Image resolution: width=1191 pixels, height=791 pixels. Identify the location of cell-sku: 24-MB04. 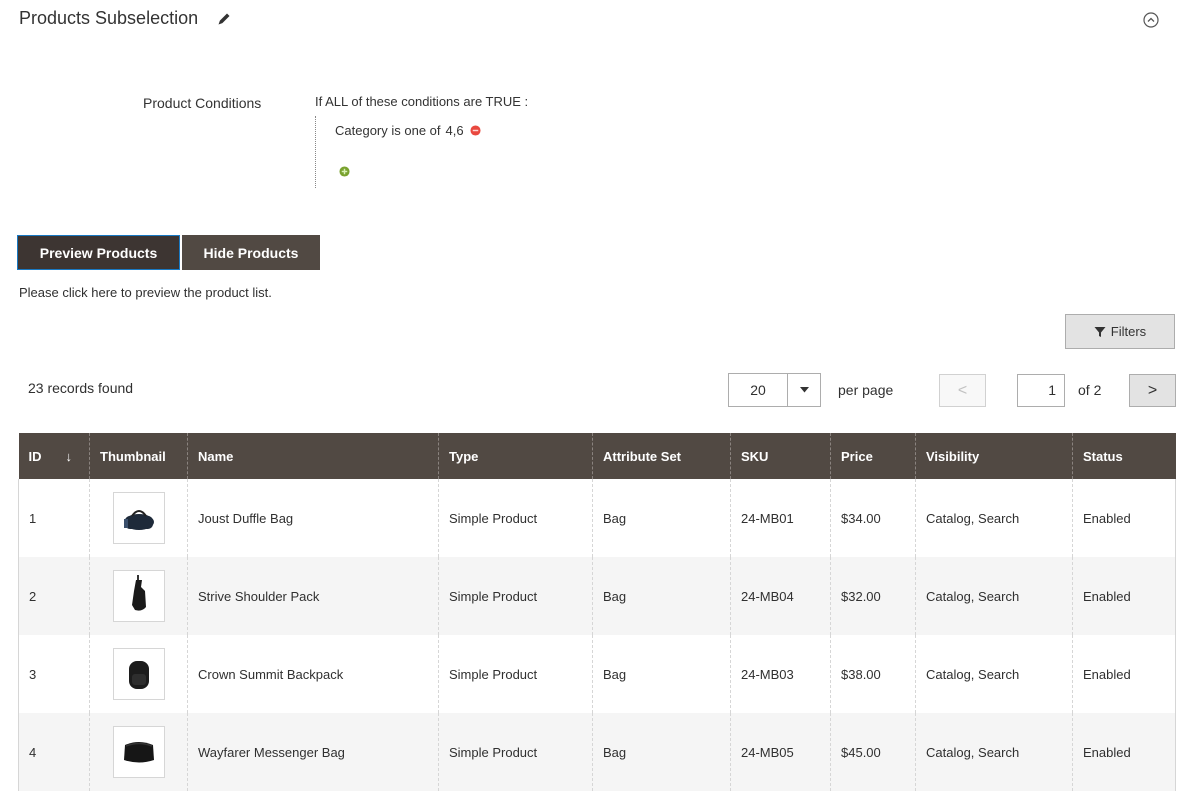
(780, 596).